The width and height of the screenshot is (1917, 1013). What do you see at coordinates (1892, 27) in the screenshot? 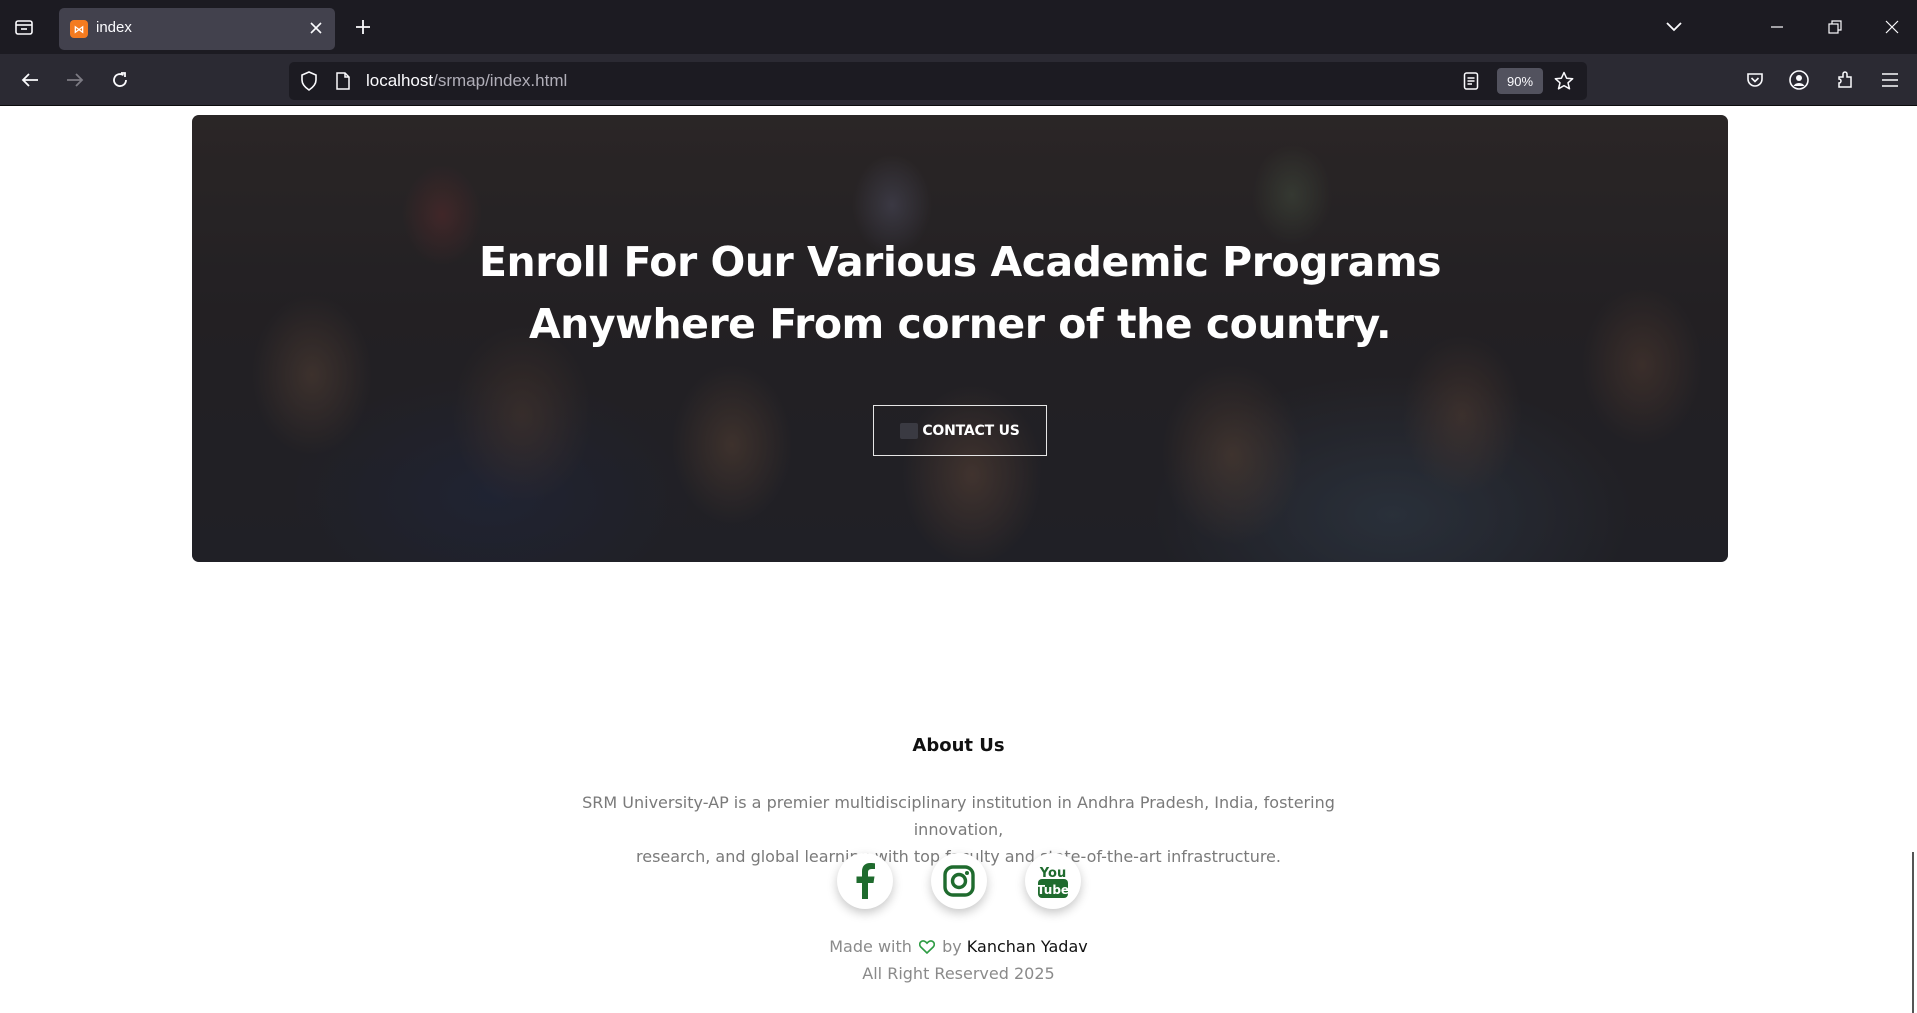
I see `close-window-icon` at bounding box center [1892, 27].